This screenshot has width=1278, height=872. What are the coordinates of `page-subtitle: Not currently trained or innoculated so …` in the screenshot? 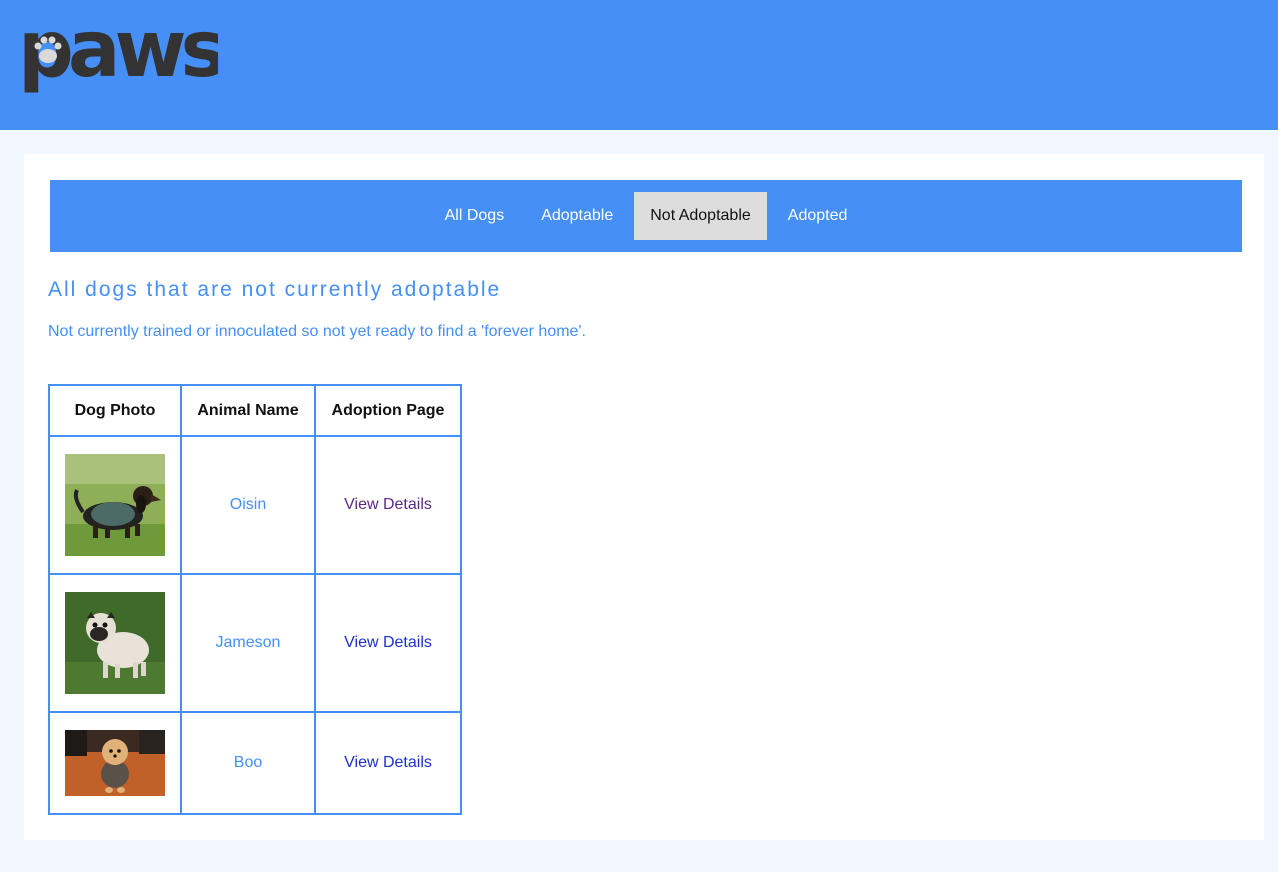 It's located at (317, 331).